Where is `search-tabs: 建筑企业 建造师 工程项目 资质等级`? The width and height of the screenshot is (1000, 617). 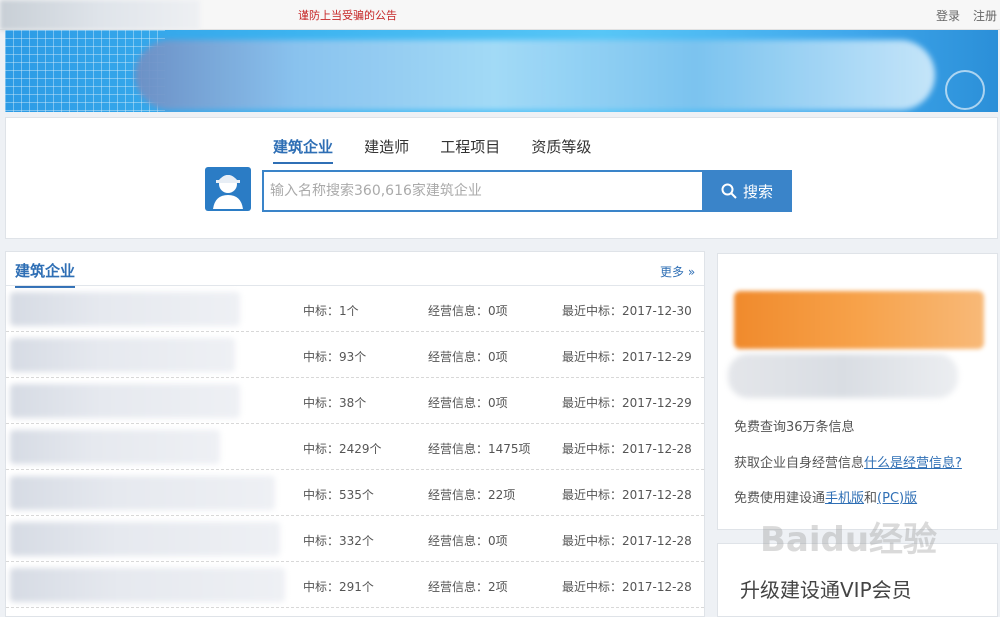 search-tabs: 建筑企业 建造师 工程项目 资质等级 is located at coordinates (445, 150).